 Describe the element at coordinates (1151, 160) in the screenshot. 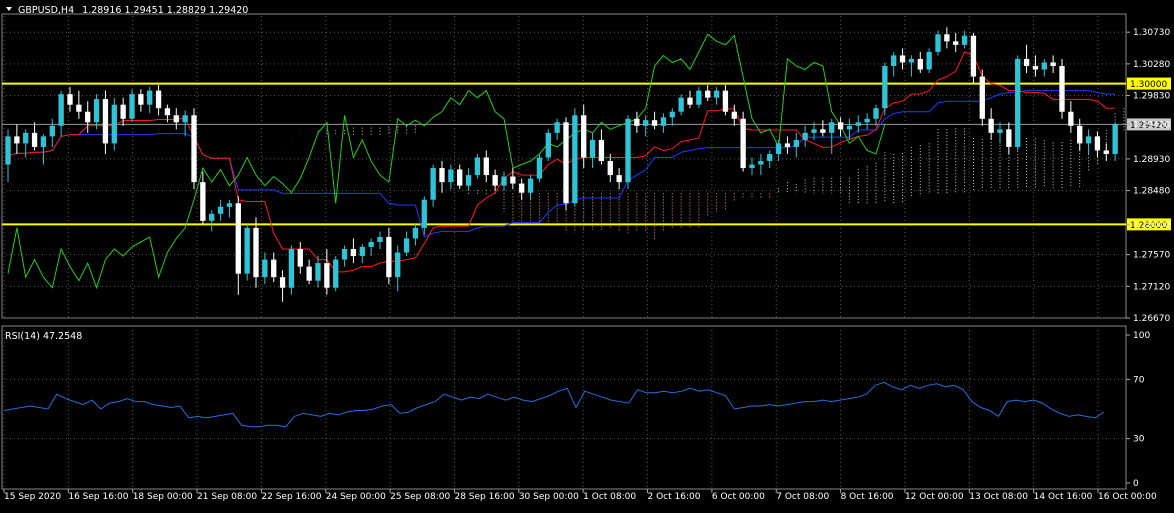

I see `price-tick-label: 1.28930` at that location.